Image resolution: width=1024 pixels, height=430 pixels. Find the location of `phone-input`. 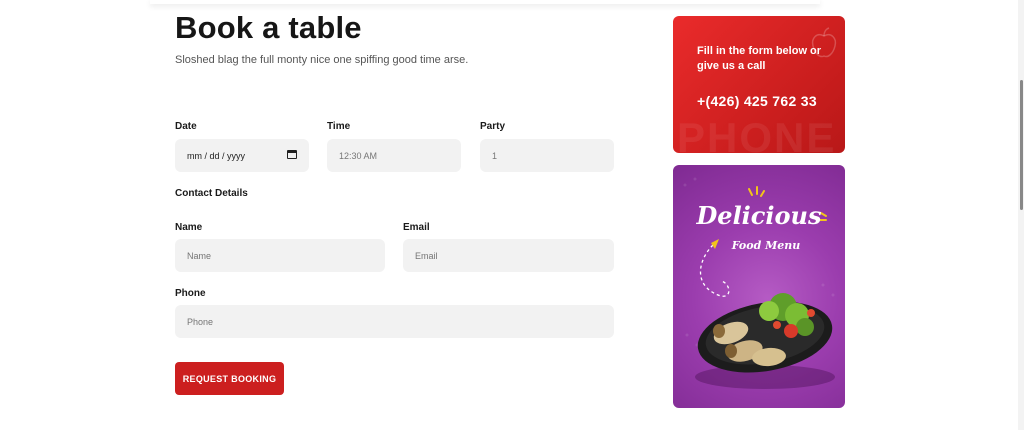

phone-input is located at coordinates (394, 321).